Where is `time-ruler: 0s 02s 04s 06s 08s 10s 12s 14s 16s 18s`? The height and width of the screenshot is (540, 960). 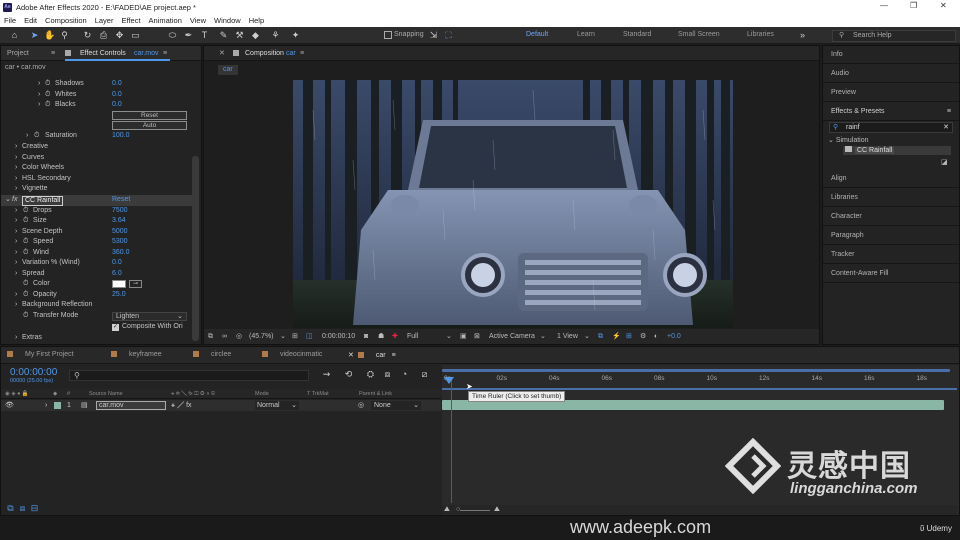
time-ruler: 0s 02s 04s 06s 08s 10s 12s 14s 16s 18s is located at coordinates (699, 381).